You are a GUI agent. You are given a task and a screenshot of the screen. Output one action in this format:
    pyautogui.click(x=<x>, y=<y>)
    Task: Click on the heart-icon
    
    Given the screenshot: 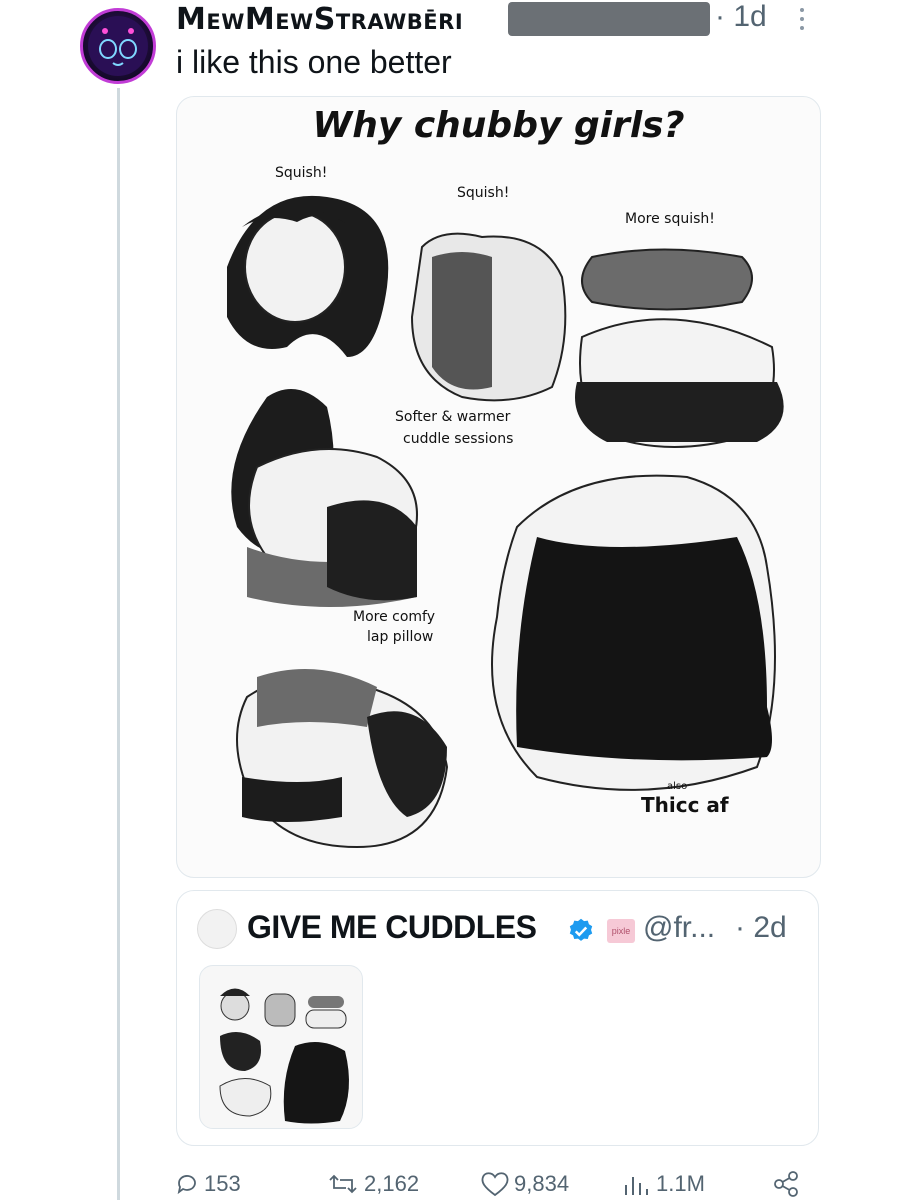 What is the action you would take?
    pyautogui.click(x=495, y=1184)
    